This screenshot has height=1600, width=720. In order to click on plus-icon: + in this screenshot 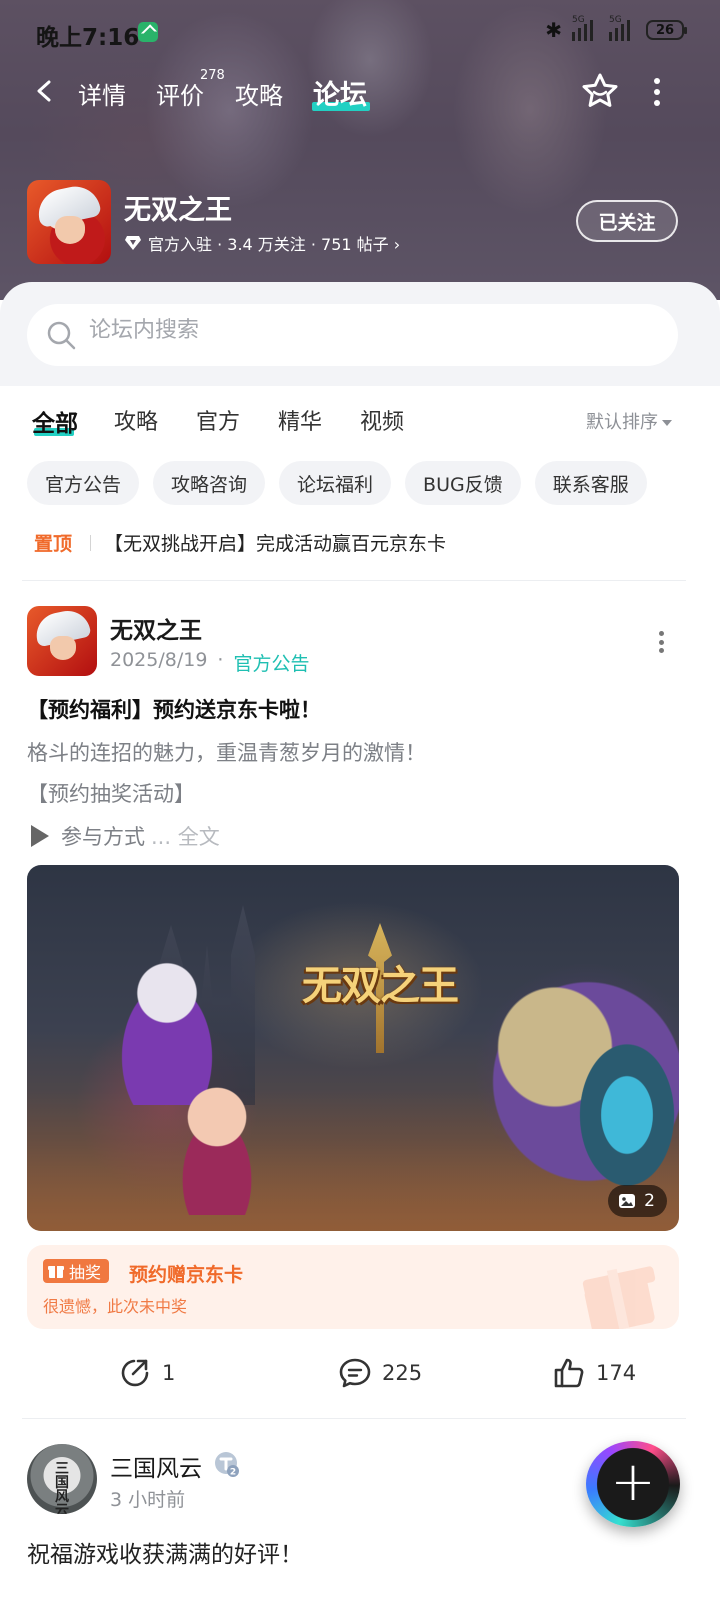, I will do `click(633, 1481)`.